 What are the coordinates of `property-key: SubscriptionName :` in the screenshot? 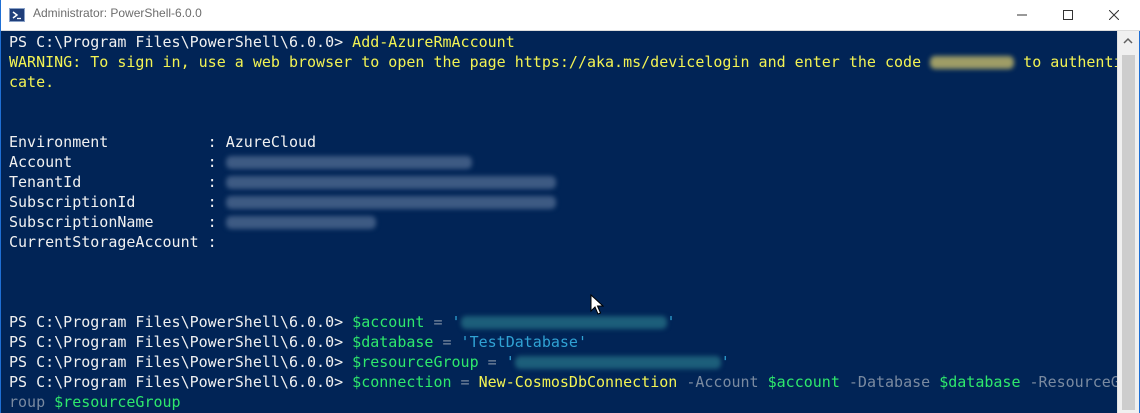 It's located at (117, 222).